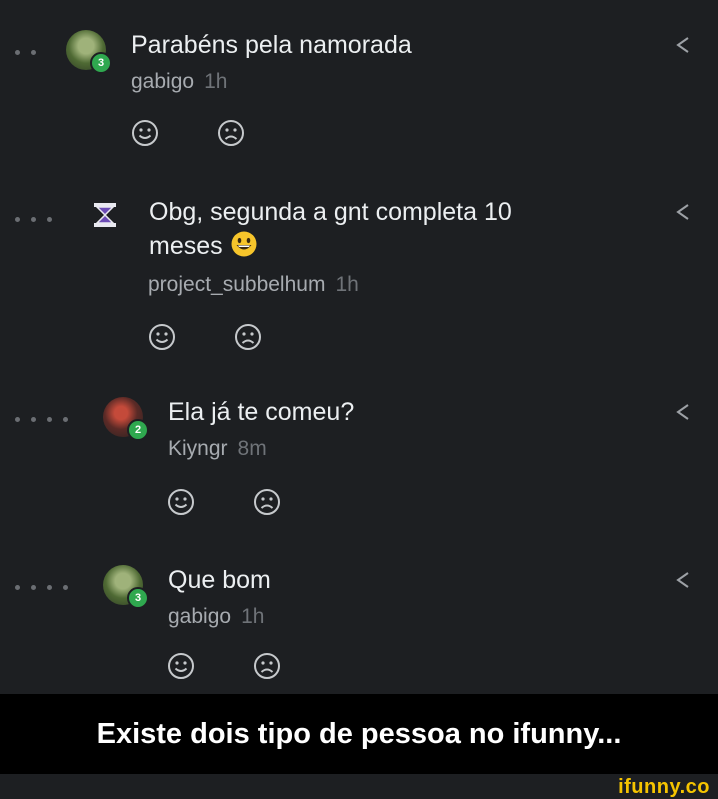 The image size is (718, 799). I want to click on username: project_subbelhum, so click(236, 284).